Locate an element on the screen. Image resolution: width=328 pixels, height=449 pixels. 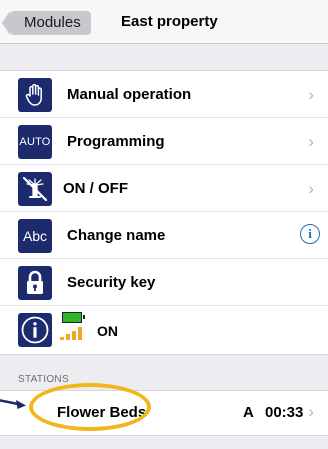
hand-icon is located at coordinates (35, 95).